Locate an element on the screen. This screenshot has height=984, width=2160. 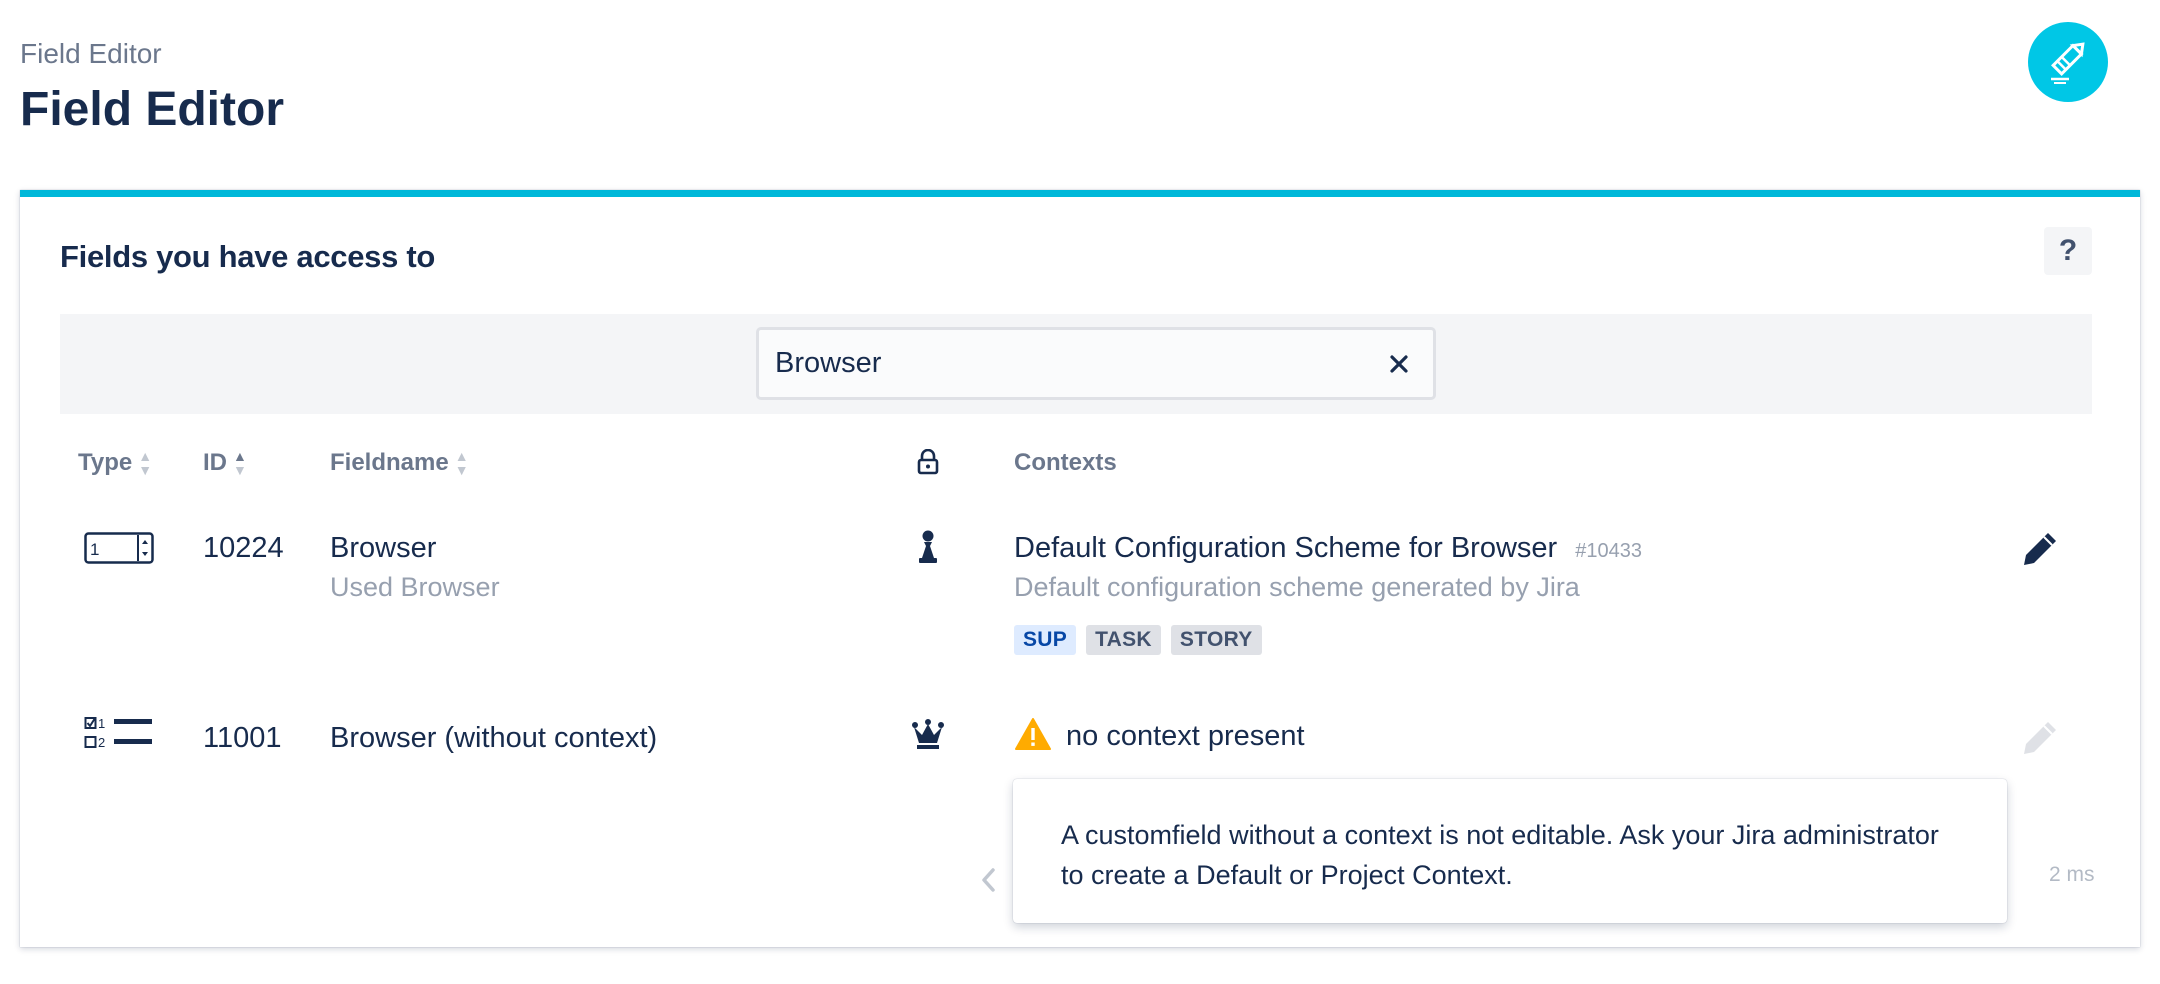
lock-icon is located at coordinates (928, 465).